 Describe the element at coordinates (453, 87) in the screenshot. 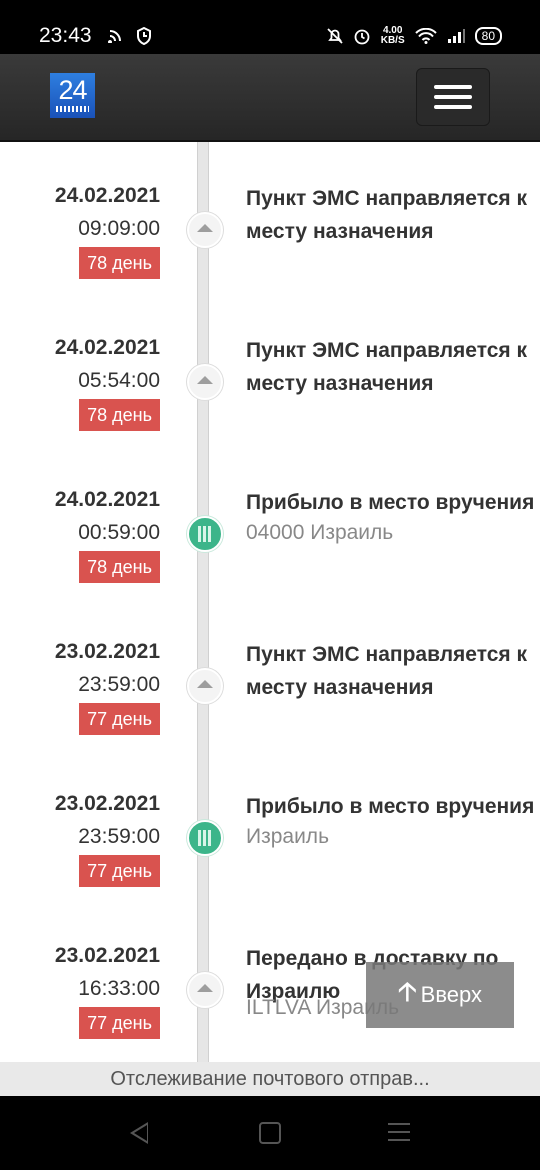

I see `hamburger-icon` at that location.